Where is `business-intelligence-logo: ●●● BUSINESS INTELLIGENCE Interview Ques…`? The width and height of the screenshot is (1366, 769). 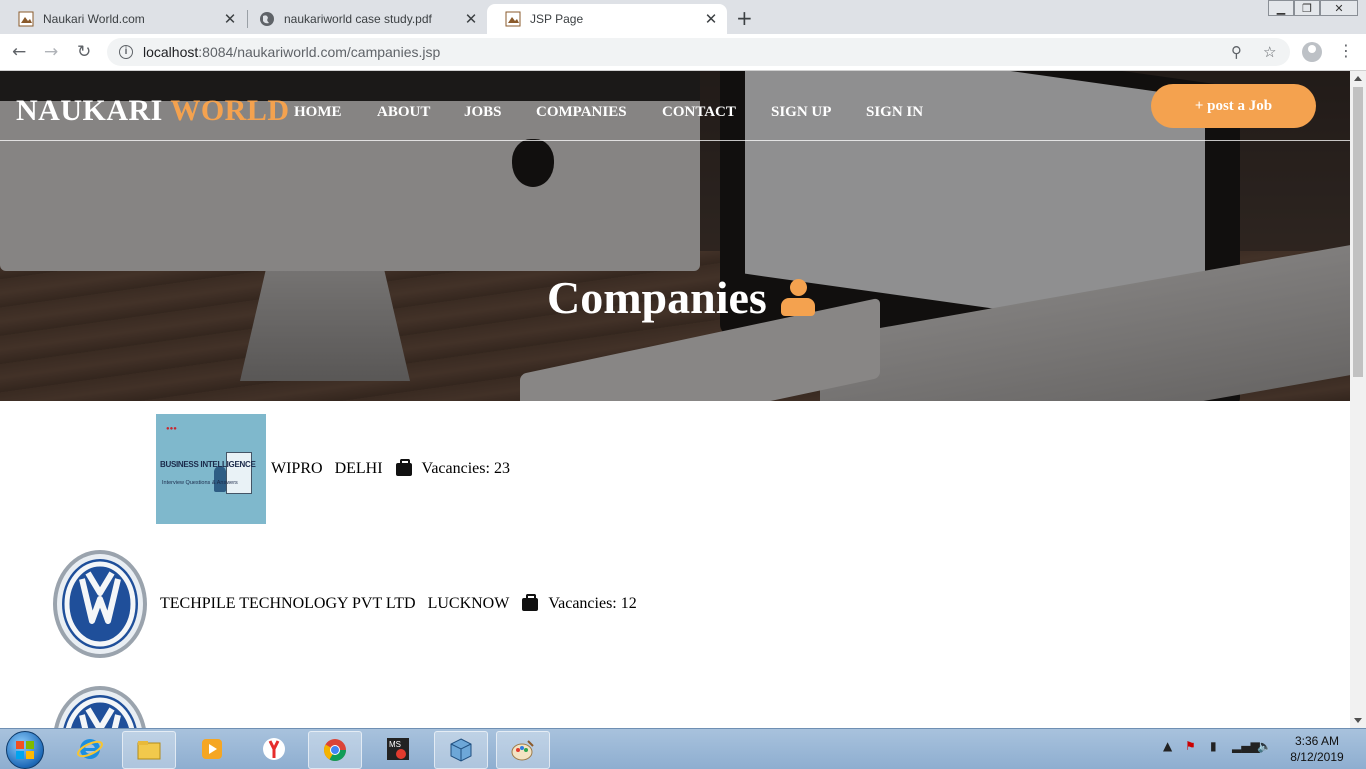
business-intelligence-logo: ●●● BUSINESS INTELLIGENCE Interview Ques… is located at coordinates (211, 469).